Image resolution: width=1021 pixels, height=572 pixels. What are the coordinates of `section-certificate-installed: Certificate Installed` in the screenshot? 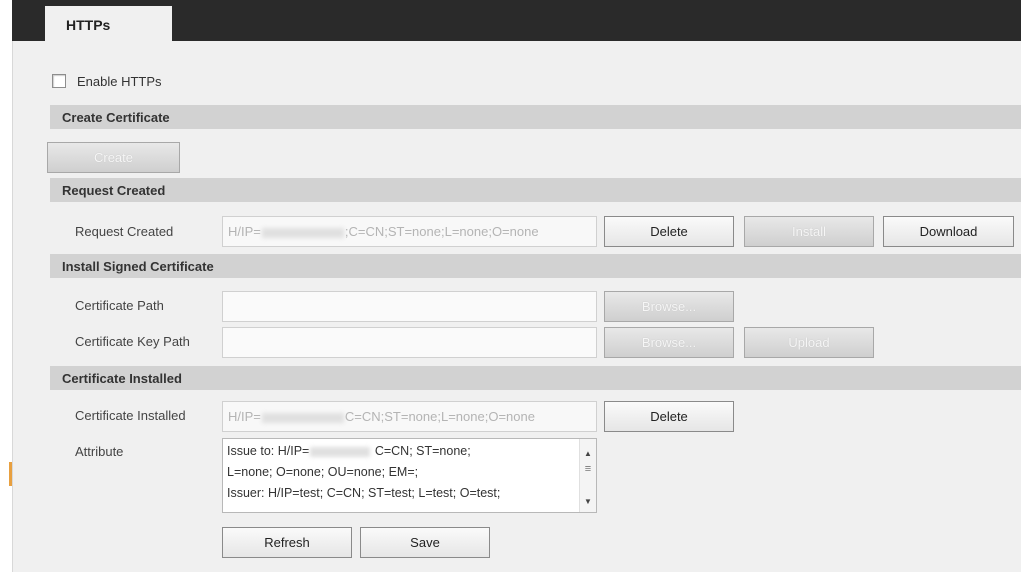 It's located at (535, 378).